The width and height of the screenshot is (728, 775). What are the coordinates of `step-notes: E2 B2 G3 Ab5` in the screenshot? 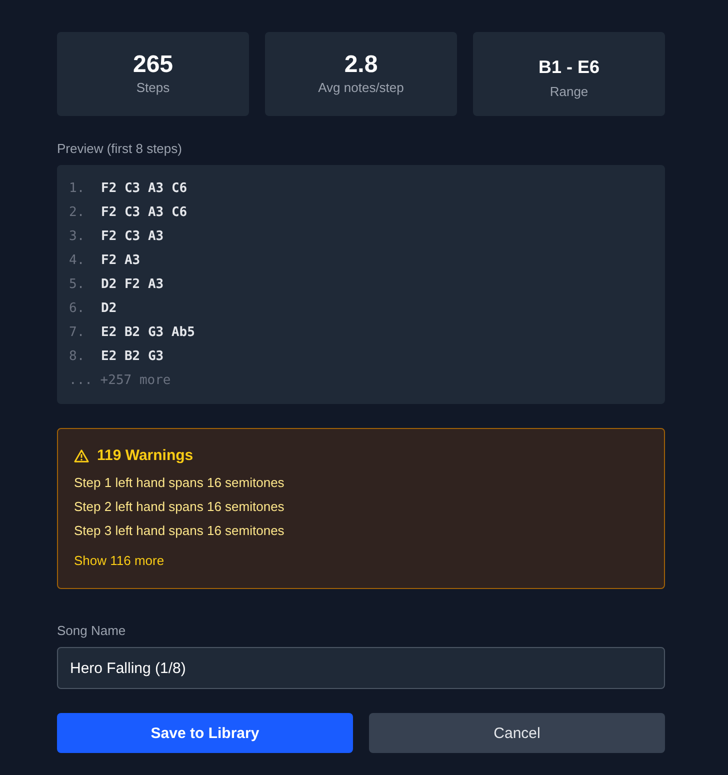 It's located at (148, 332).